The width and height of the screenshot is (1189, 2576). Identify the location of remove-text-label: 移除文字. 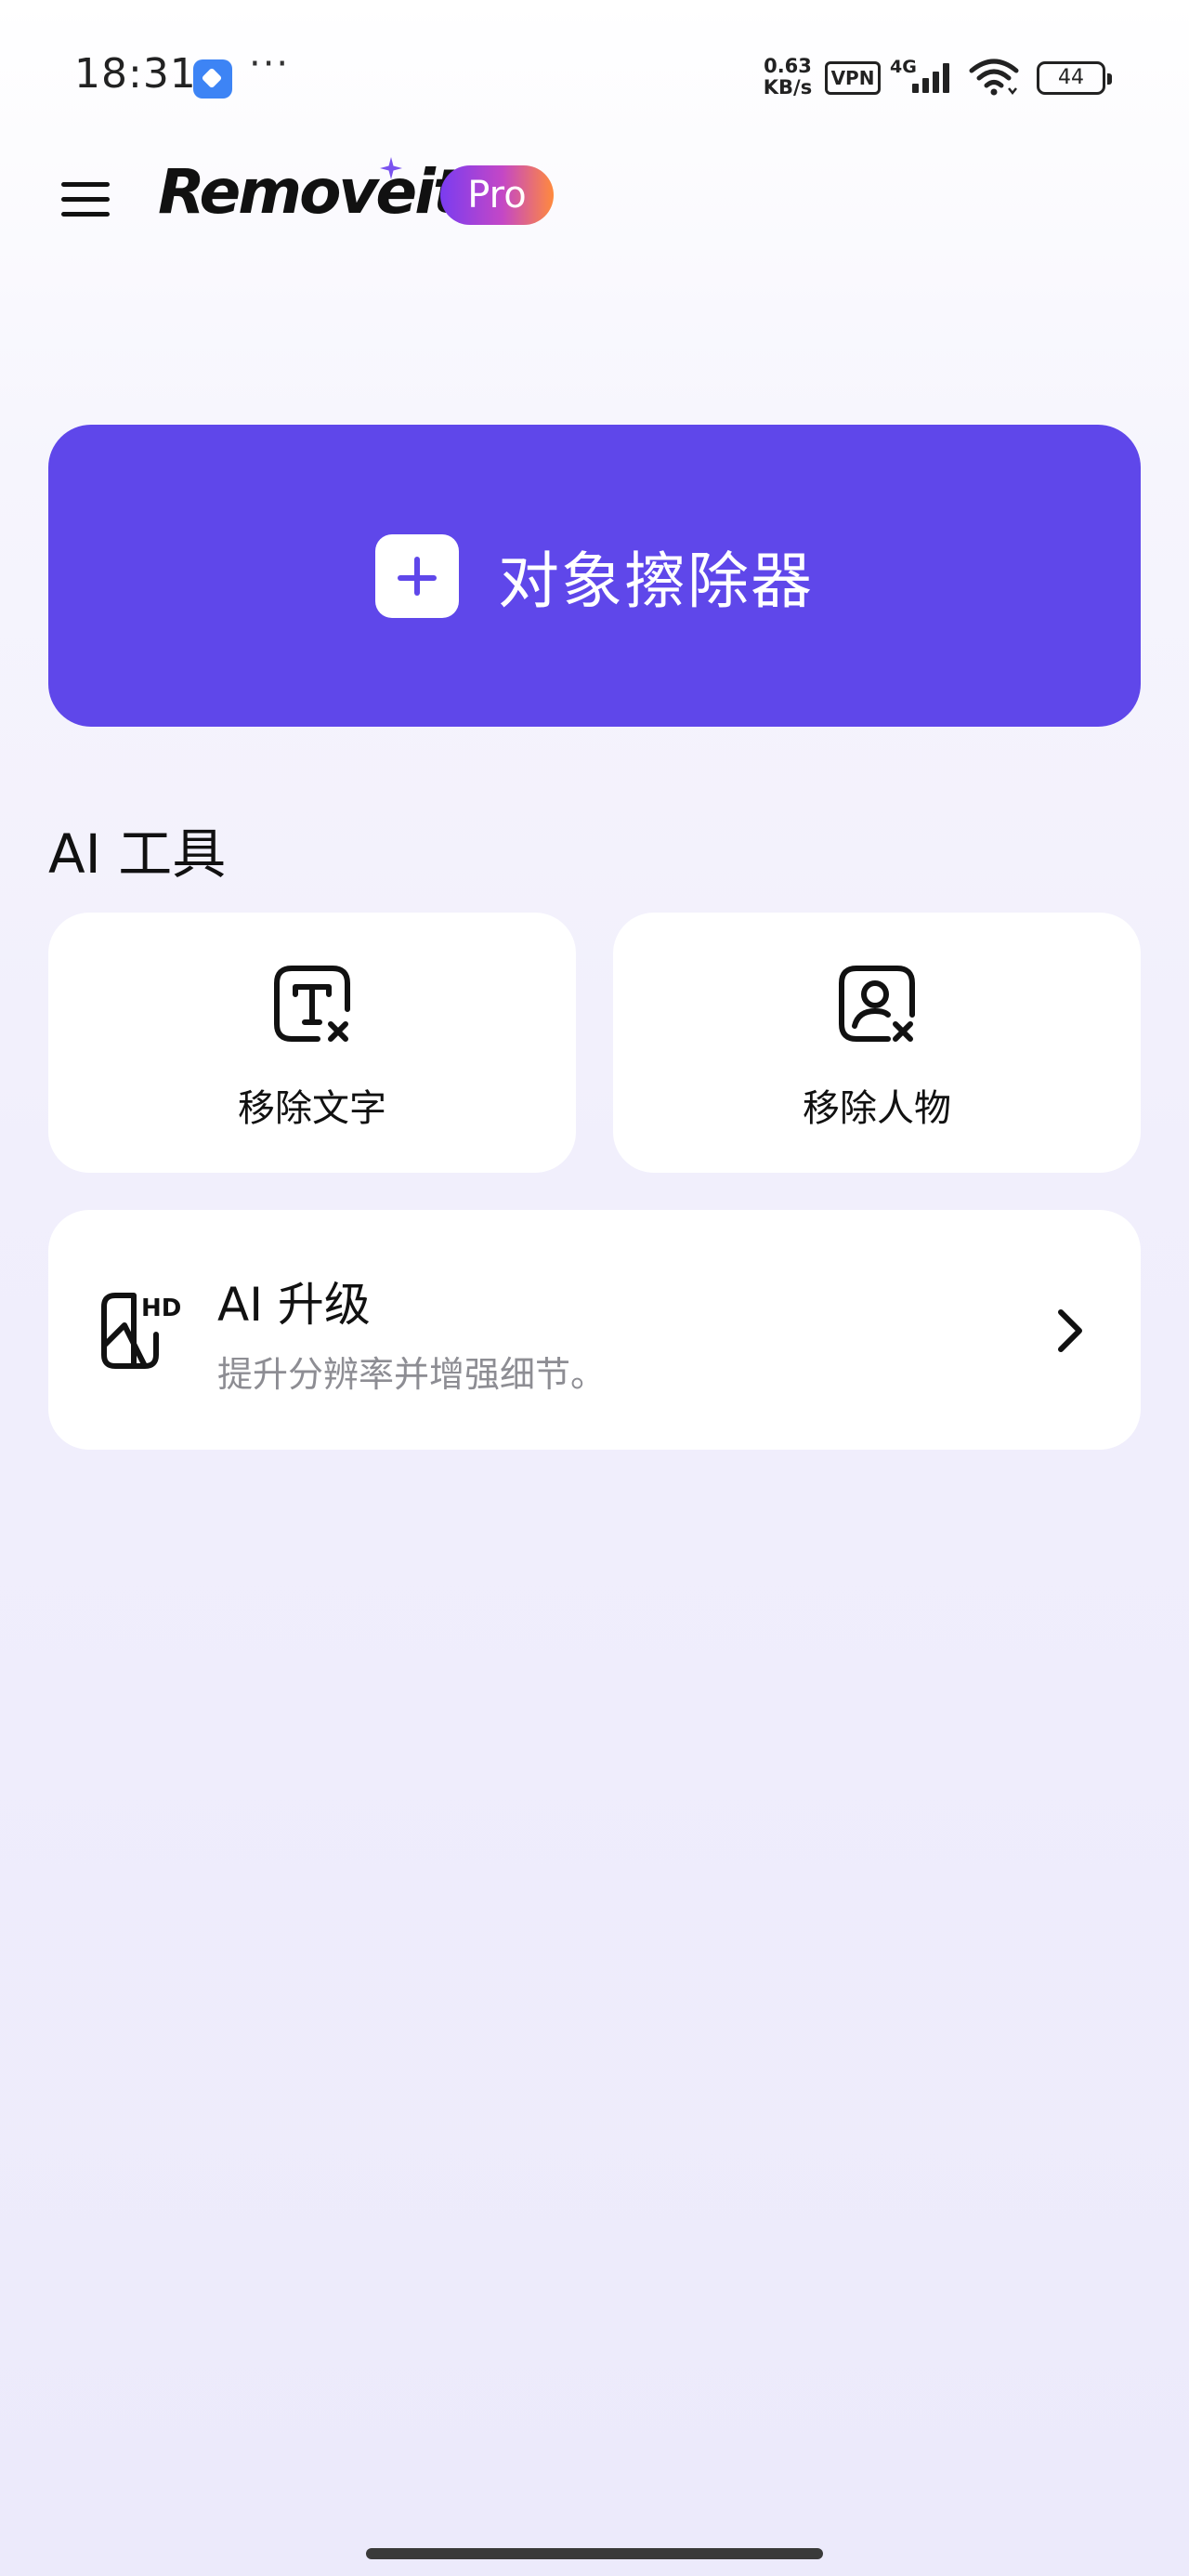
(312, 1108).